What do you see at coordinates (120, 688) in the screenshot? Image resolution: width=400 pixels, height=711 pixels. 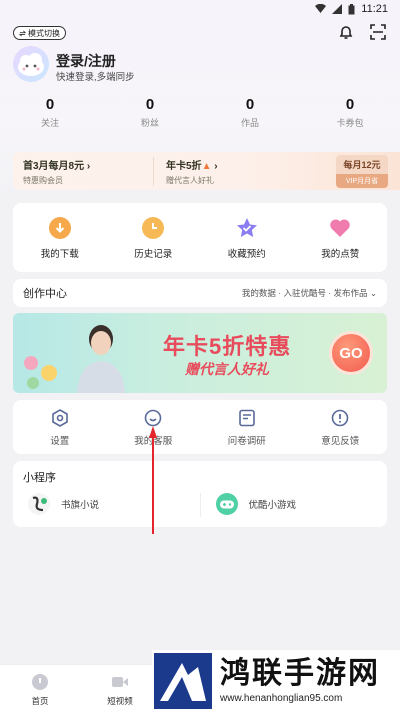 I see `nav-short-video: 短视频` at bounding box center [120, 688].